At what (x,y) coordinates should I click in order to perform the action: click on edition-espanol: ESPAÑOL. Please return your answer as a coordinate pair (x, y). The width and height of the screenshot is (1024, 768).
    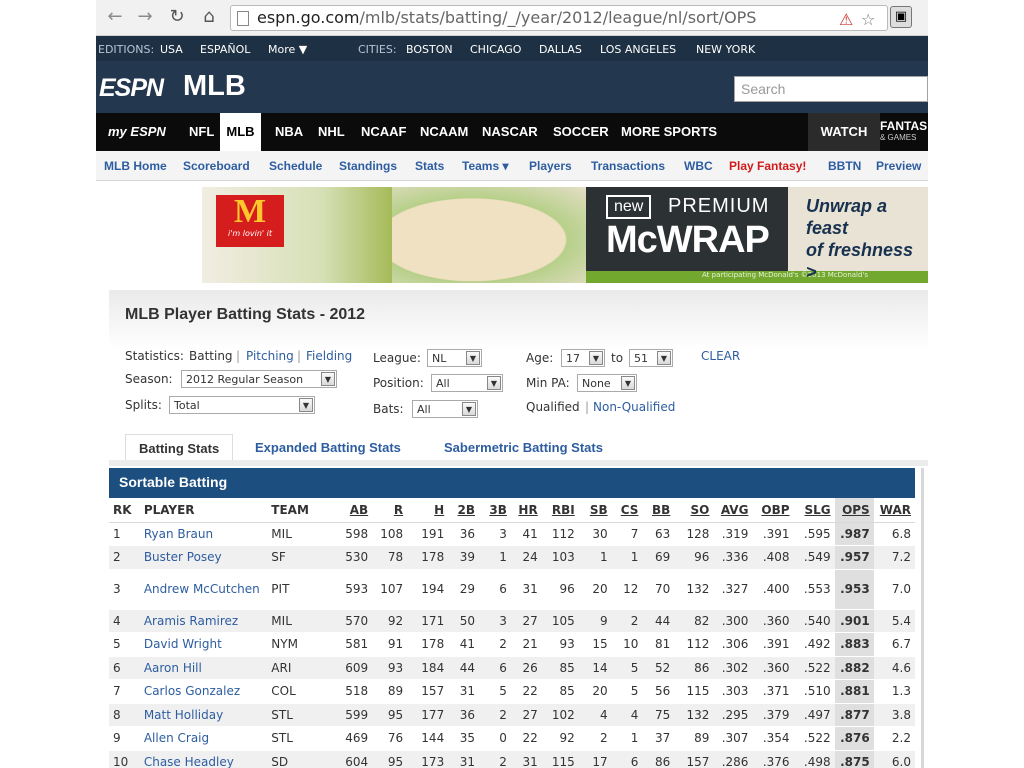
    Looking at the image, I should click on (225, 49).